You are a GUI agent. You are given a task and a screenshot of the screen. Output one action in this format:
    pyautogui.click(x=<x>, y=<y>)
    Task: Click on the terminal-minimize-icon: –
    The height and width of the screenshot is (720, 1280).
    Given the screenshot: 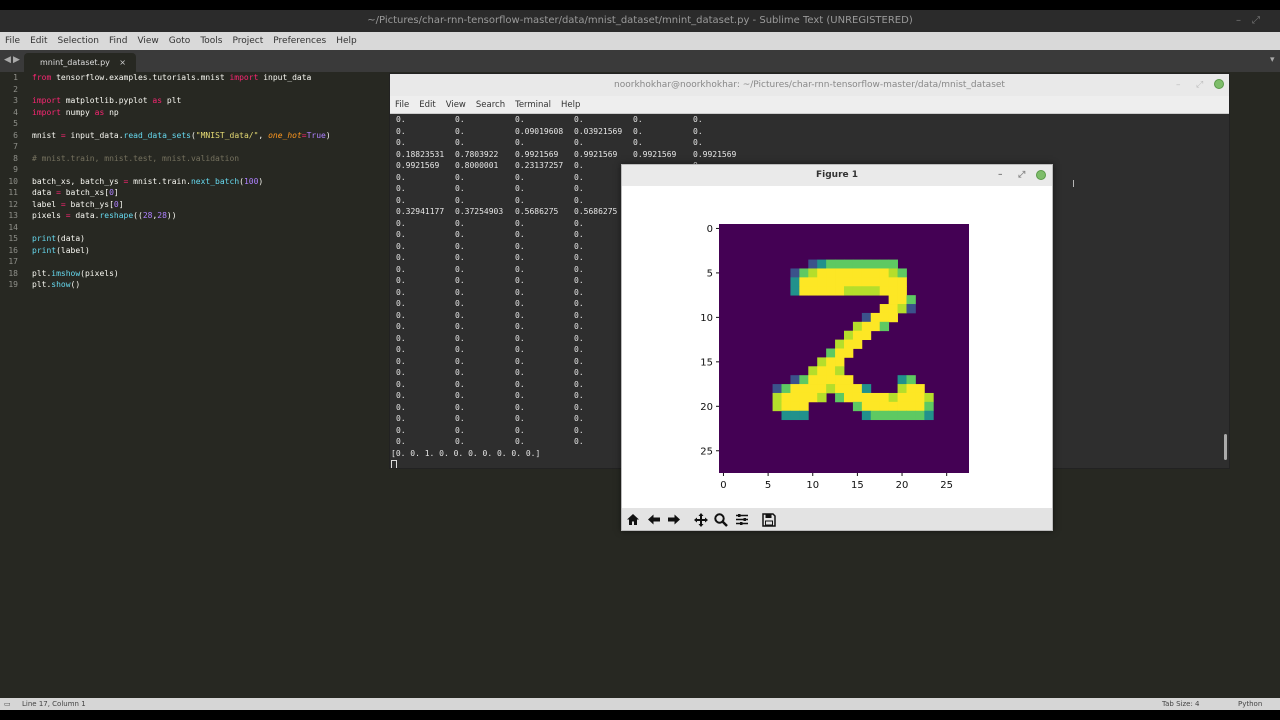 What is the action you would take?
    pyautogui.click(x=1178, y=85)
    